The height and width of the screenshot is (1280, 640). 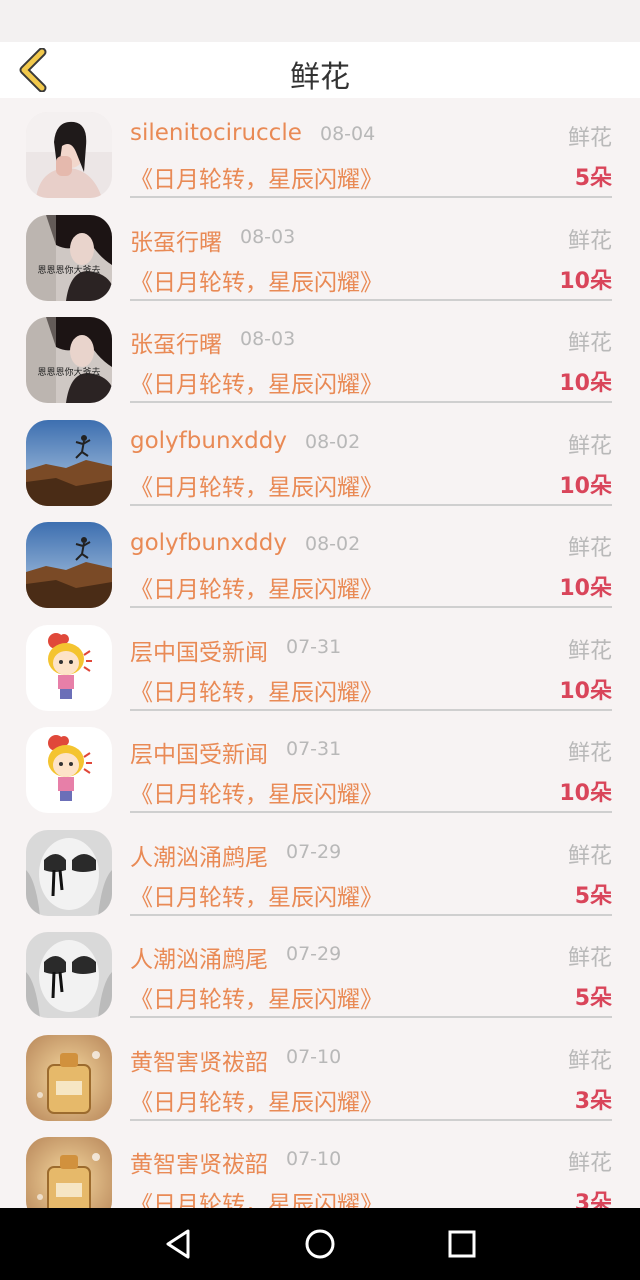 What do you see at coordinates (320, 77) in the screenshot?
I see `page-title: 鲜花` at bounding box center [320, 77].